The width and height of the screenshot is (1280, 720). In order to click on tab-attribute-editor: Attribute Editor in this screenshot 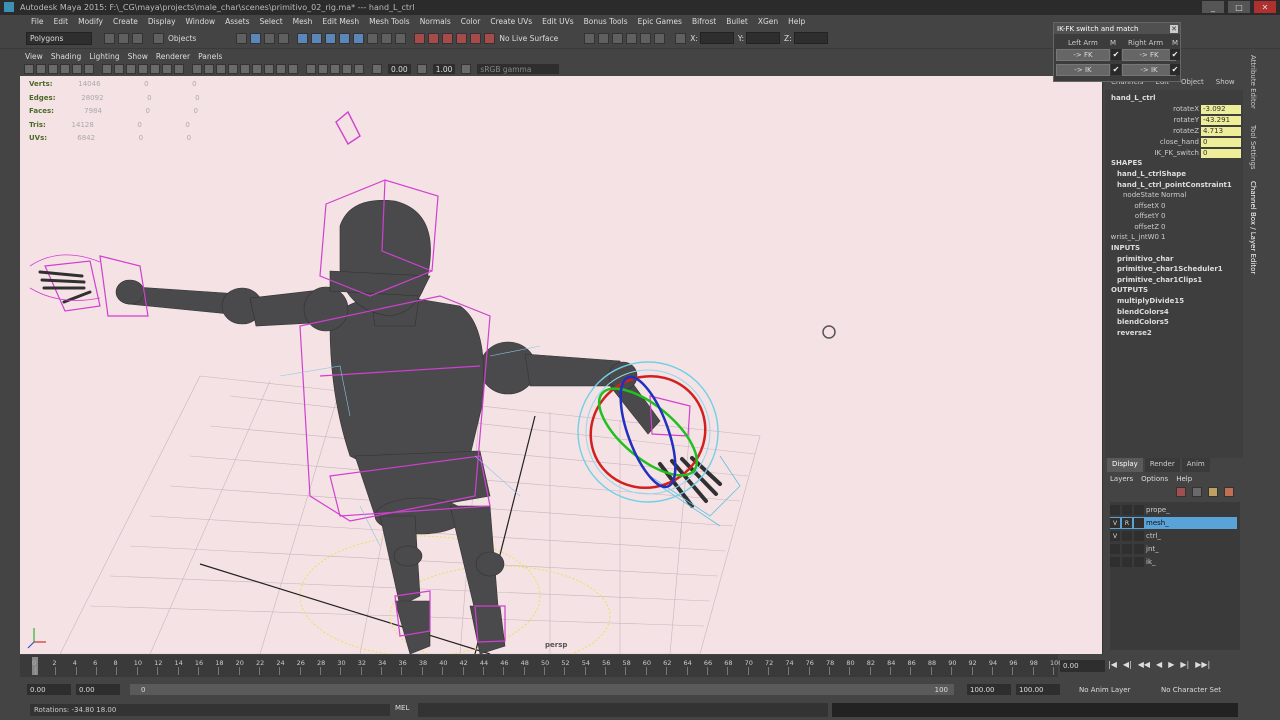, I will do `click(1251, 82)`.